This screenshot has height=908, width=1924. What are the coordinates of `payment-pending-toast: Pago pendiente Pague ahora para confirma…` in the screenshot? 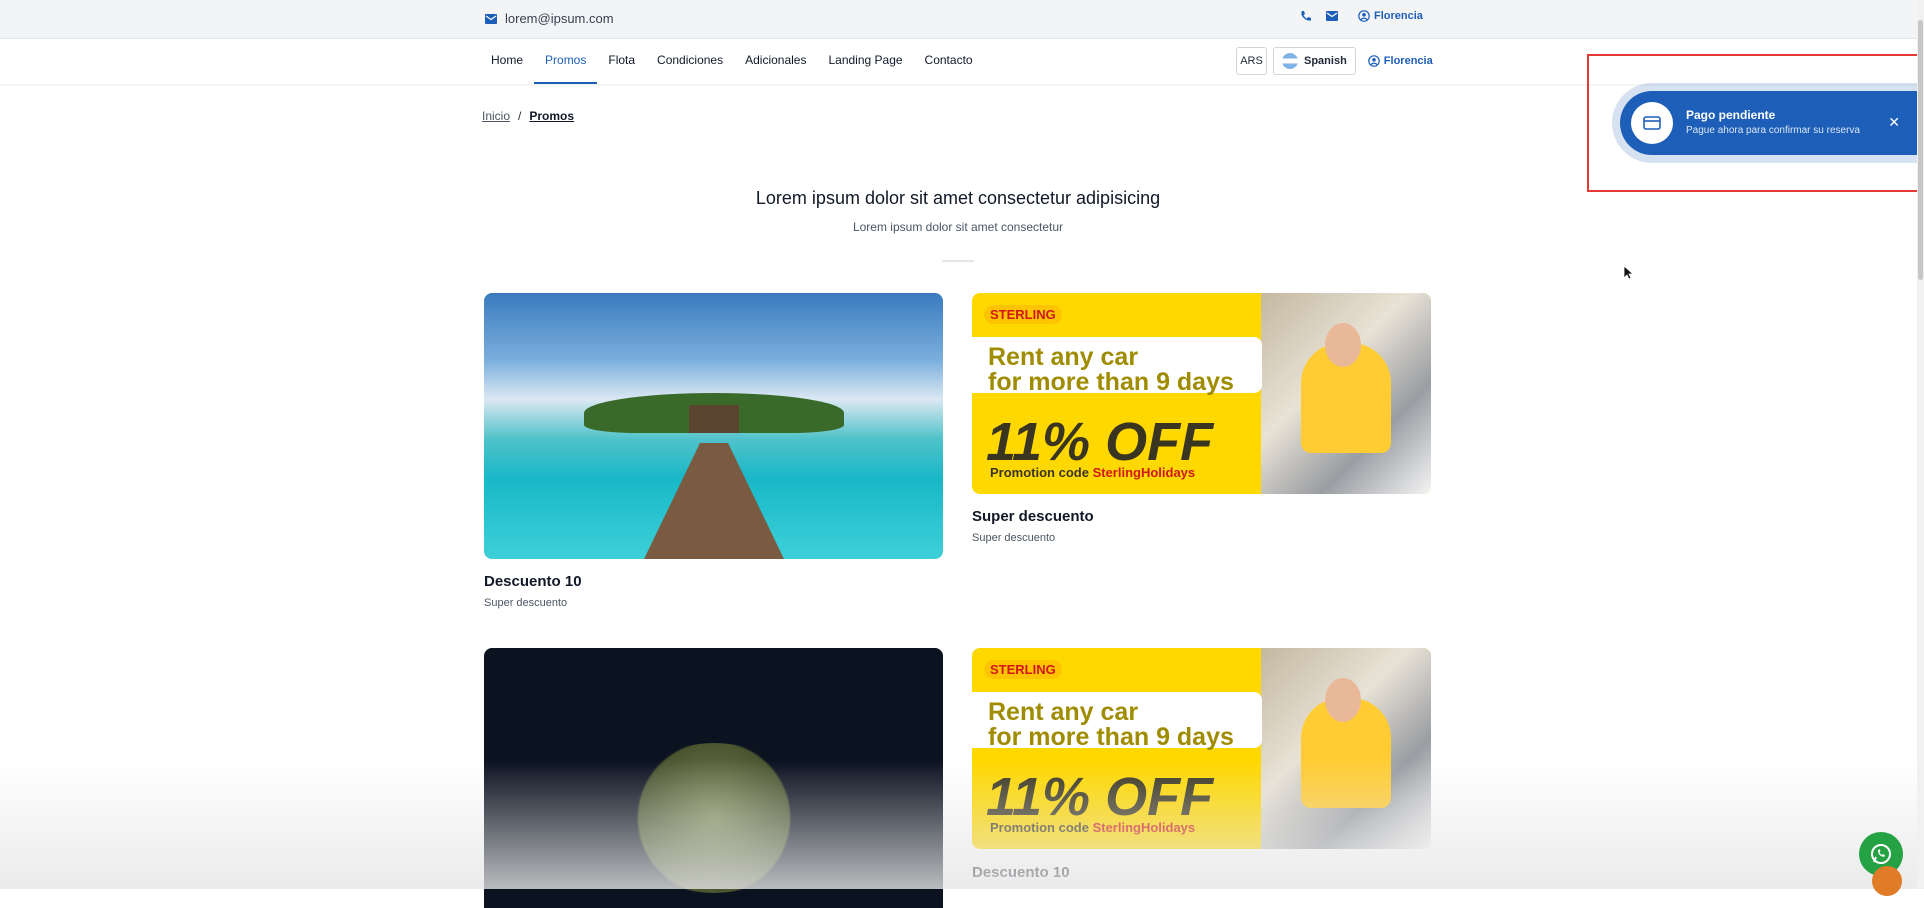 It's located at (1770, 123).